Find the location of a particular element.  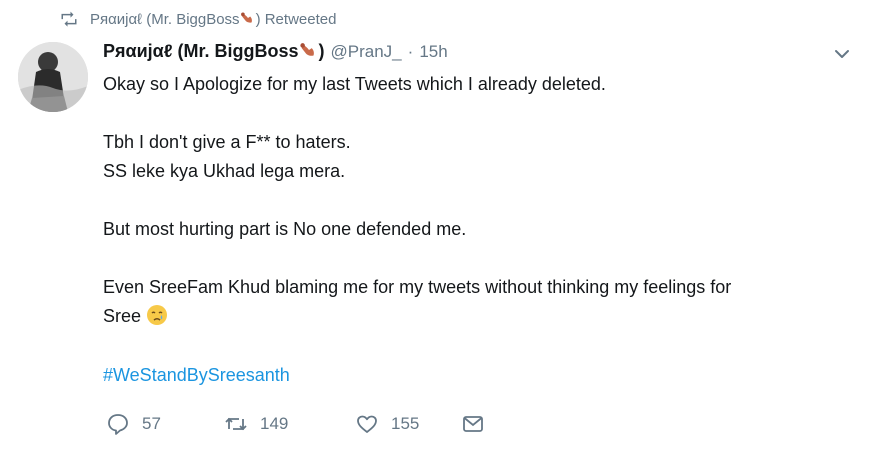

tweet-actions: 57 149 155 is located at coordinates (295, 424).